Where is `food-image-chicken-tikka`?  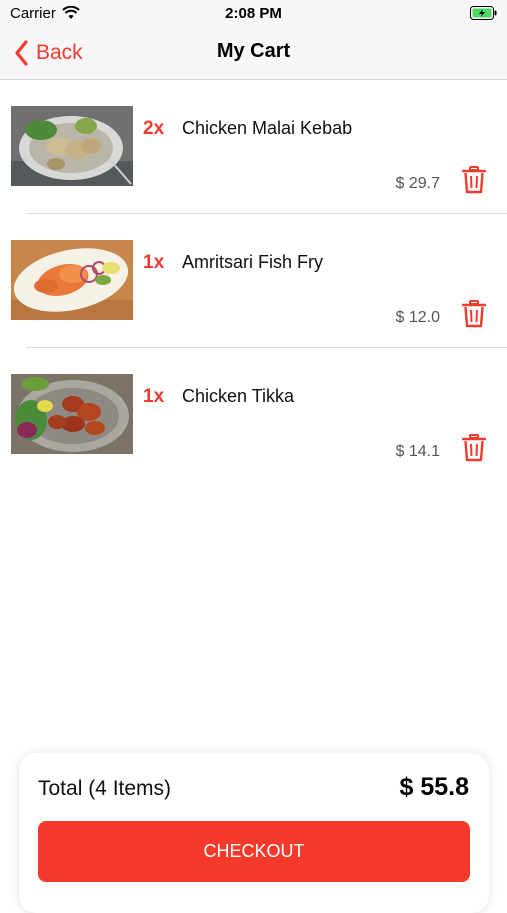
food-image-chicken-tikka is located at coordinates (72, 414).